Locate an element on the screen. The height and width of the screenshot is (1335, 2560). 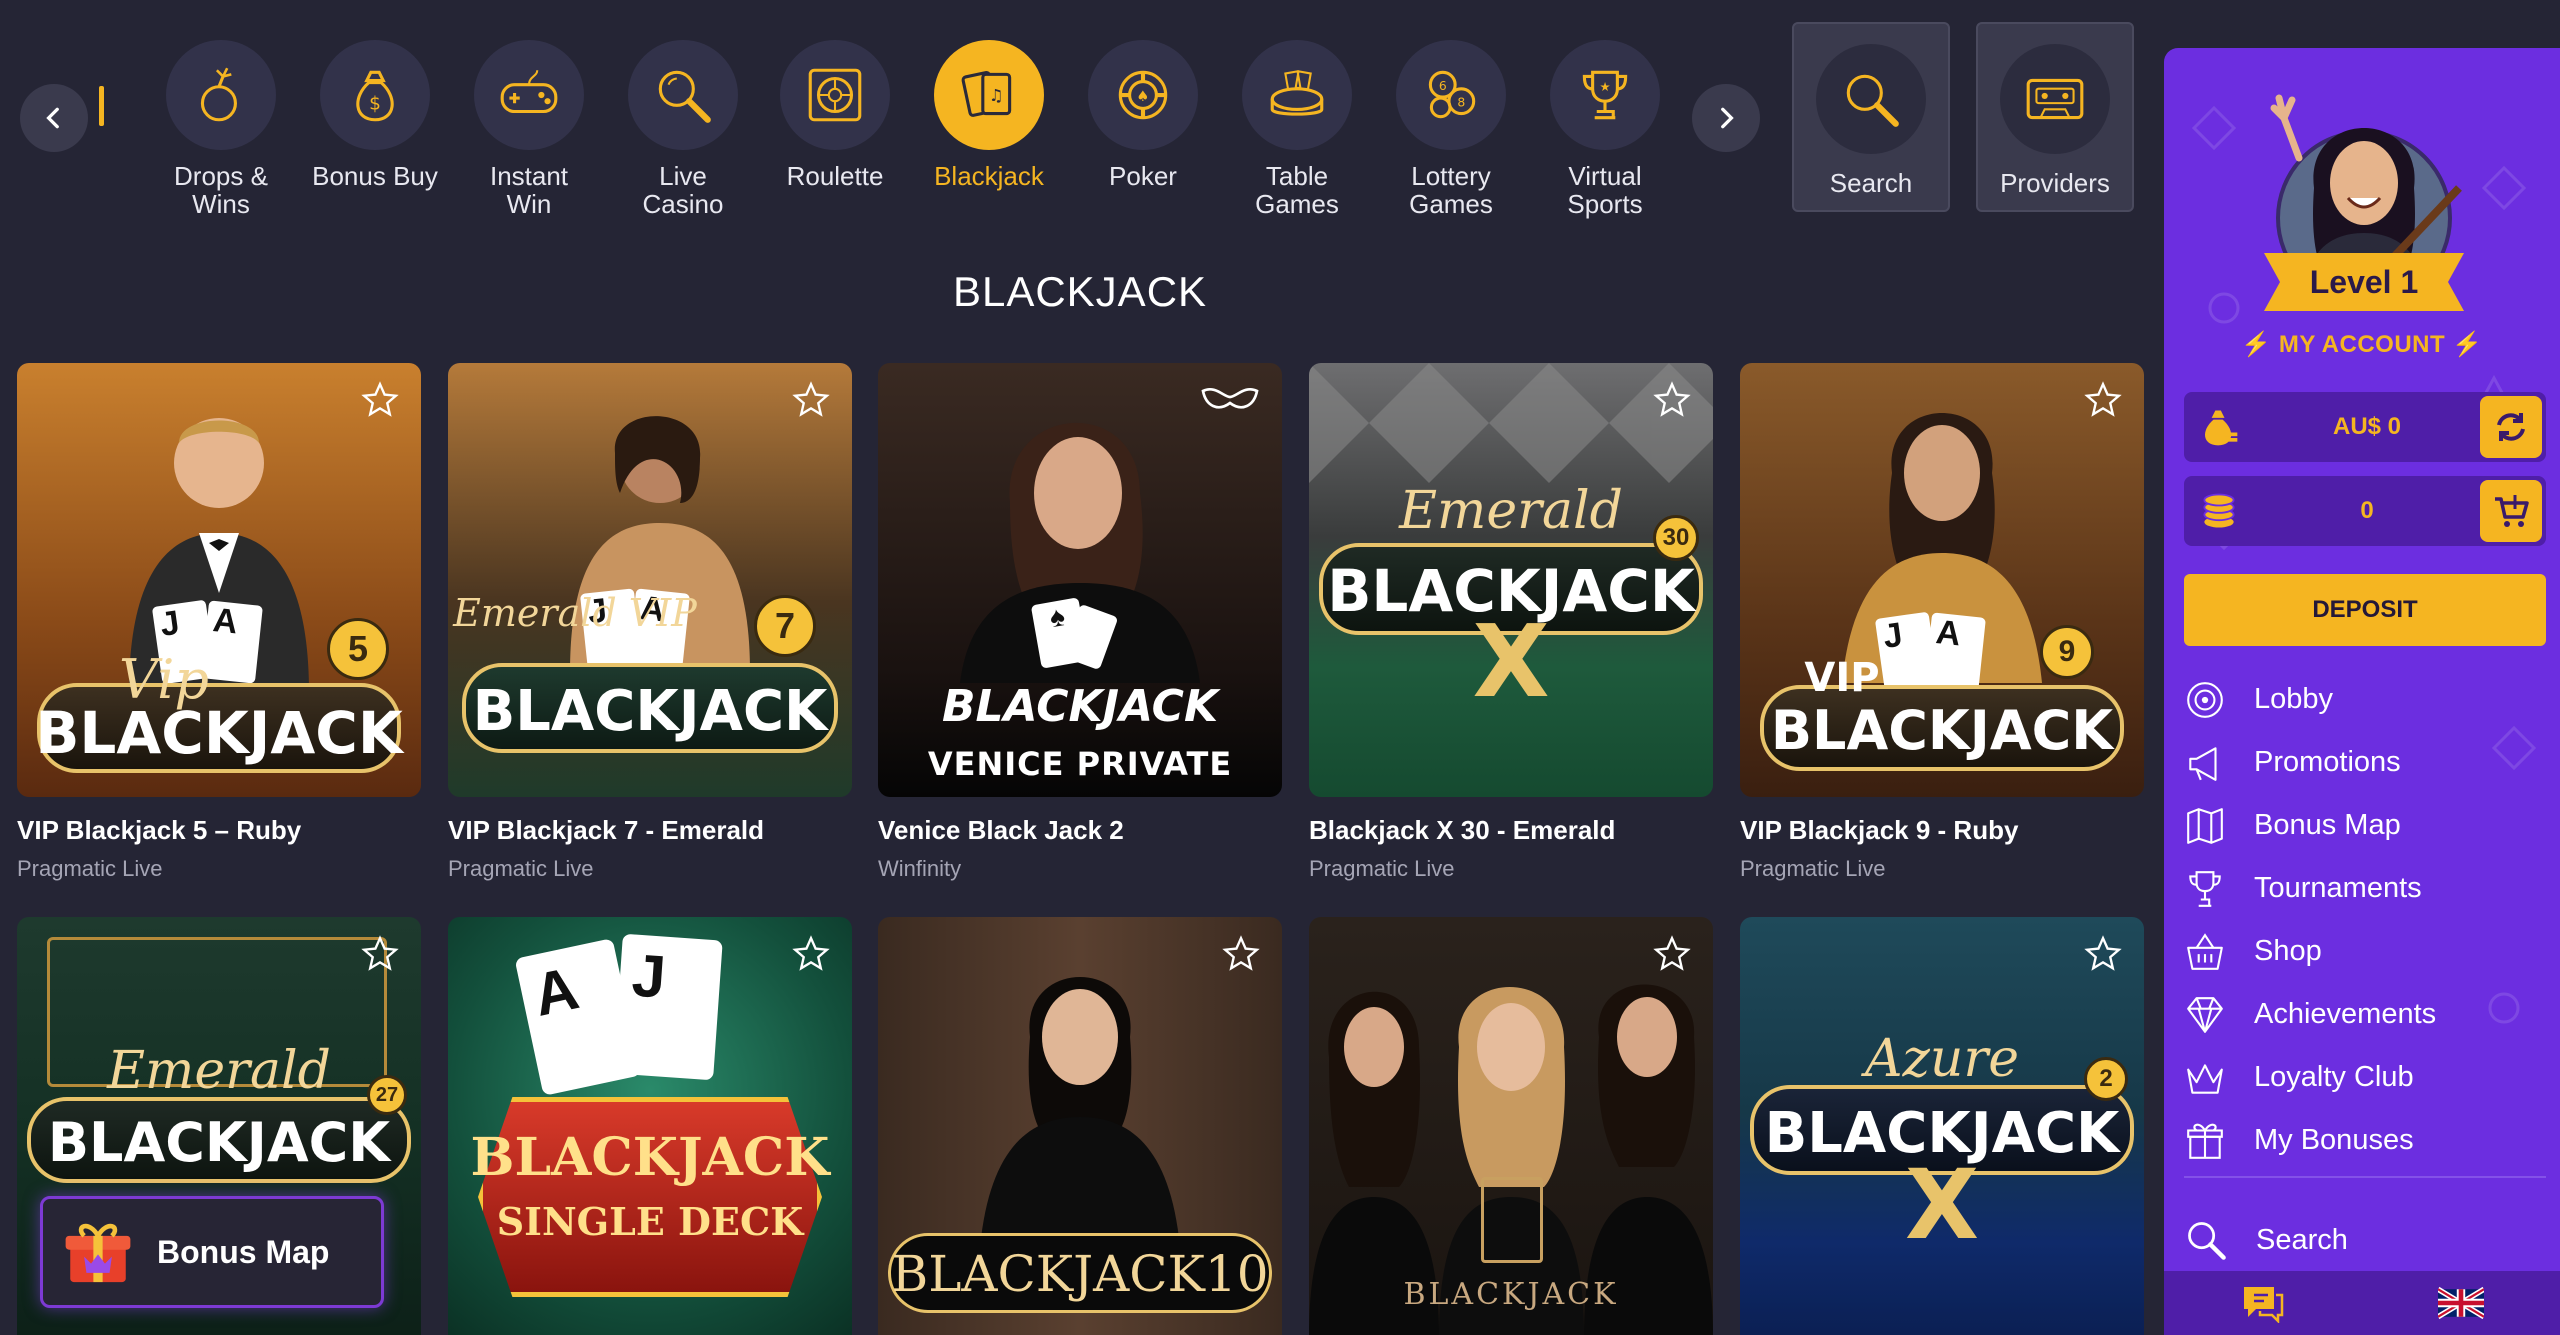
chat-icon is located at coordinates (2263, 1303).